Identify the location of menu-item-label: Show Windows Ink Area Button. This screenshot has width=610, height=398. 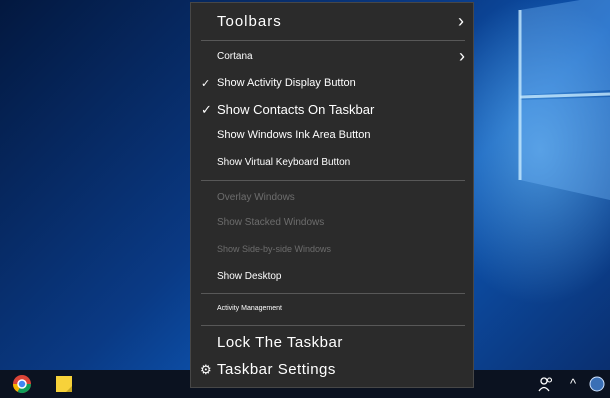
(294, 135).